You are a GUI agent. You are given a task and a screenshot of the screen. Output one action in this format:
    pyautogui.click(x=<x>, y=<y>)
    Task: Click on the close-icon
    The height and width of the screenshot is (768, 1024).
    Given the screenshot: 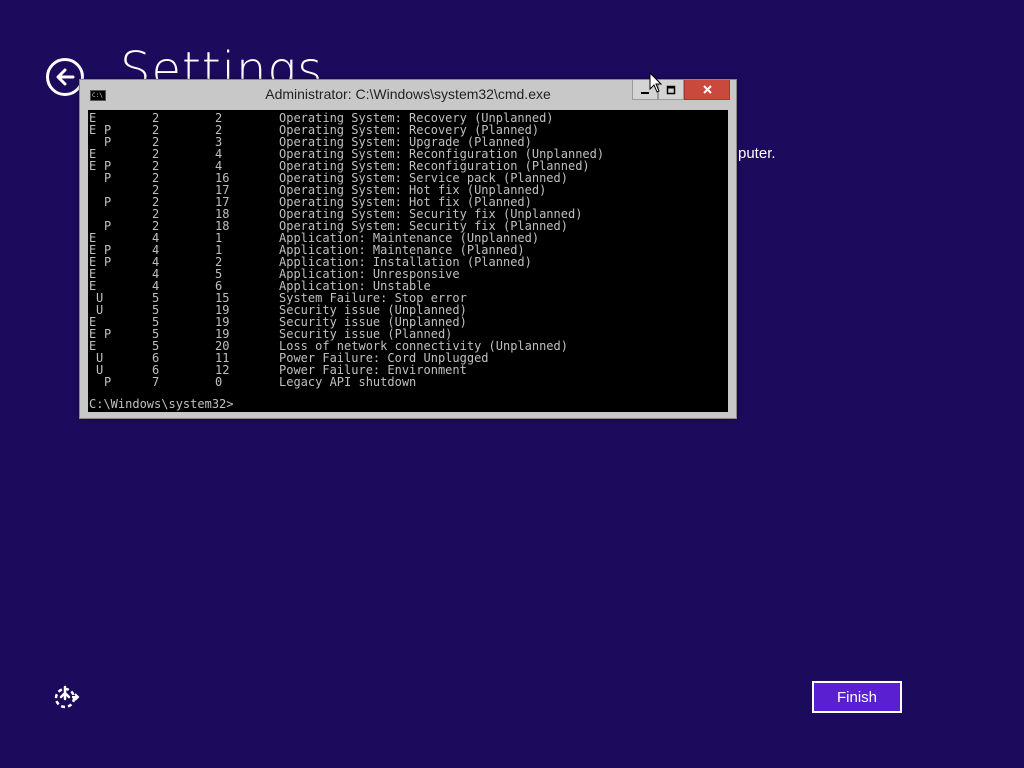 What is the action you would take?
    pyautogui.click(x=707, y=89)
    